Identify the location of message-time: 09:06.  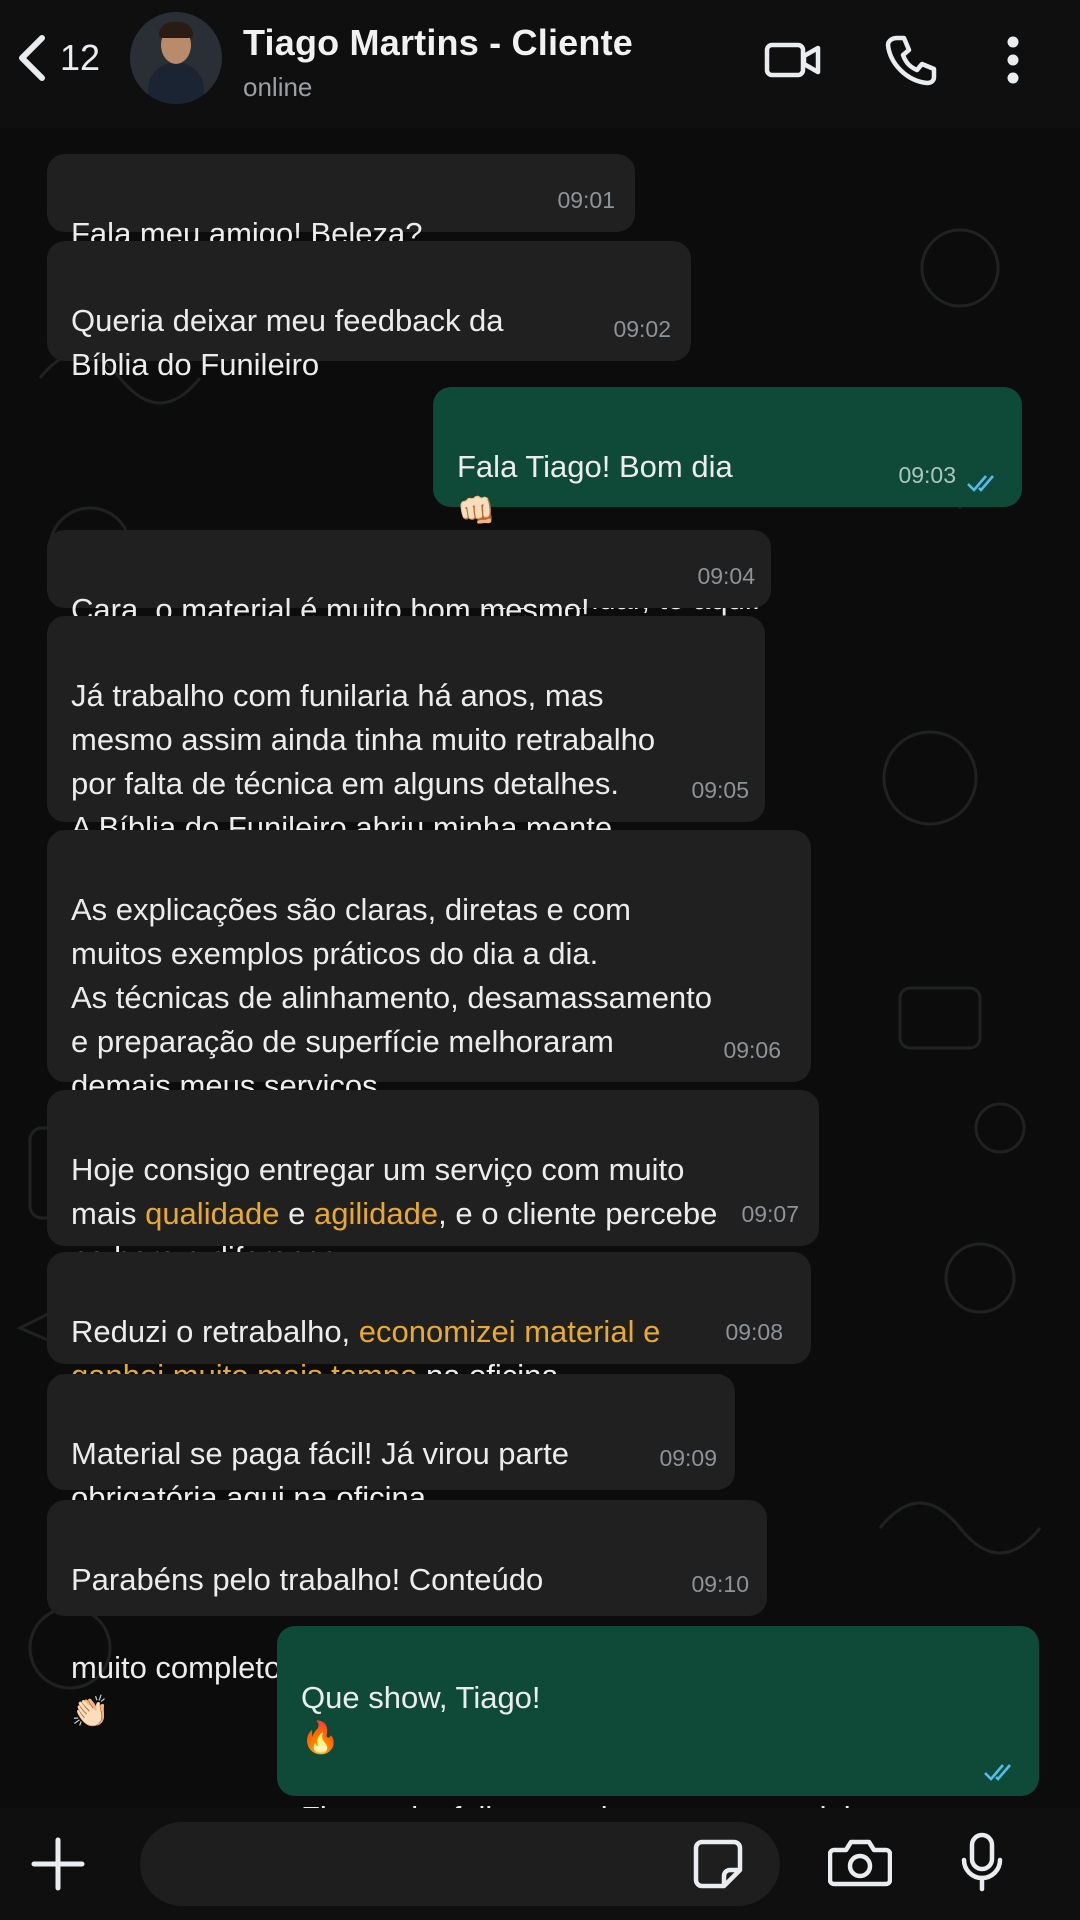
(752, 1050).